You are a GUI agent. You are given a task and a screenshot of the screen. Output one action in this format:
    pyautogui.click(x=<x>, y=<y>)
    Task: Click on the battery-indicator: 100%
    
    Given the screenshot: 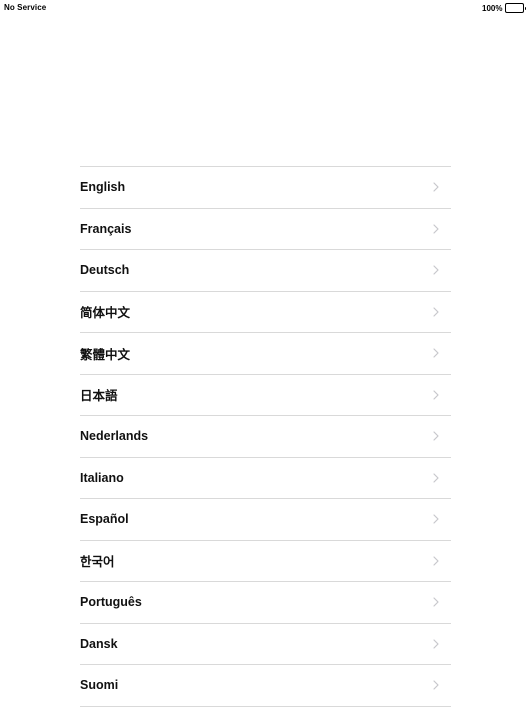 What is the action you would take?
    pyautogui.click(x=504, y=8)
    